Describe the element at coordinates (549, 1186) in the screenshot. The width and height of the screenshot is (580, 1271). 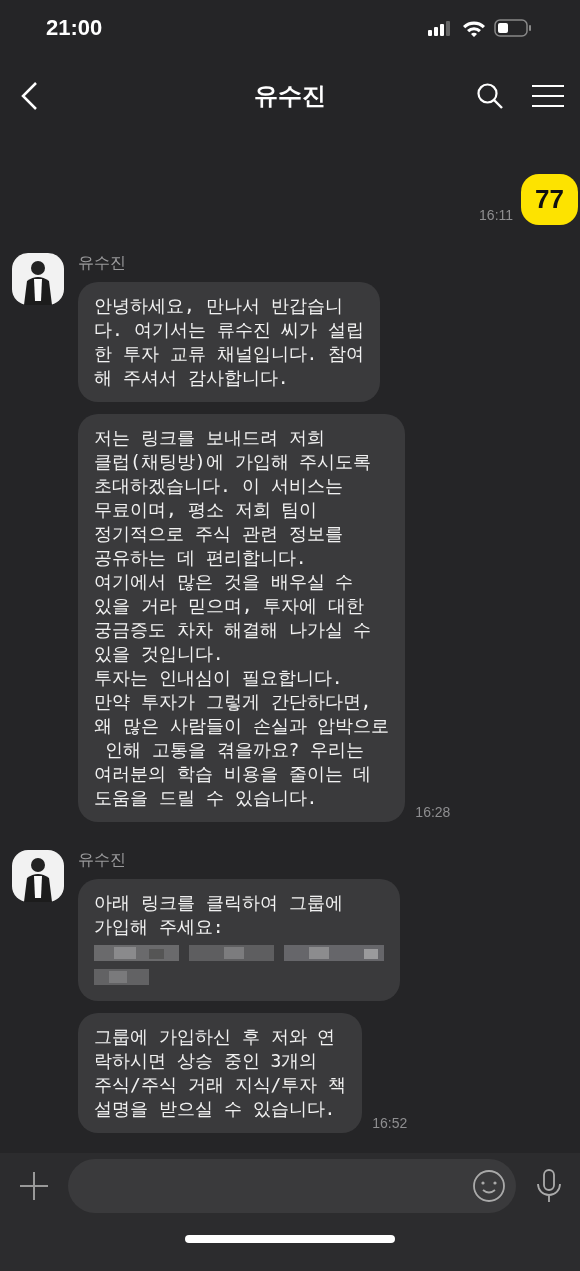
I see `microphone-icon` at that location.